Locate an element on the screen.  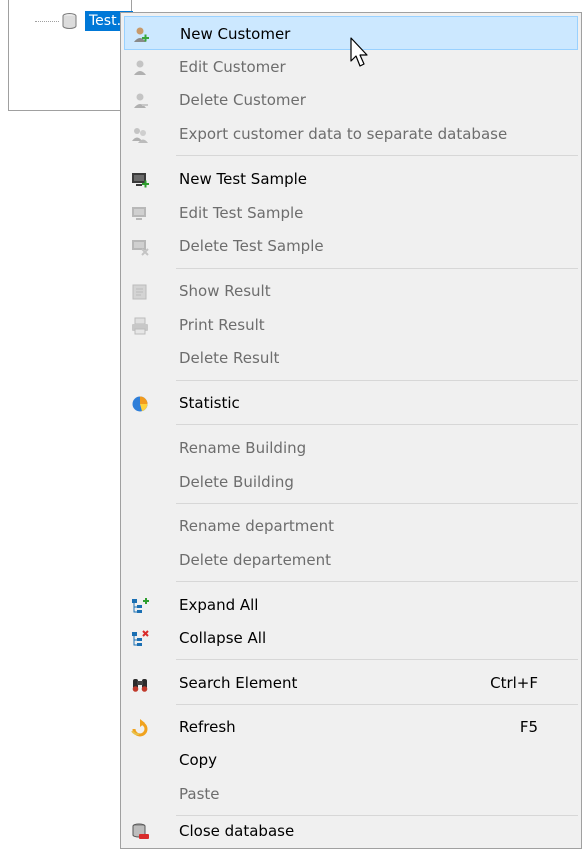
menu-item-label: Refresh is located at coordinates (207, 727).